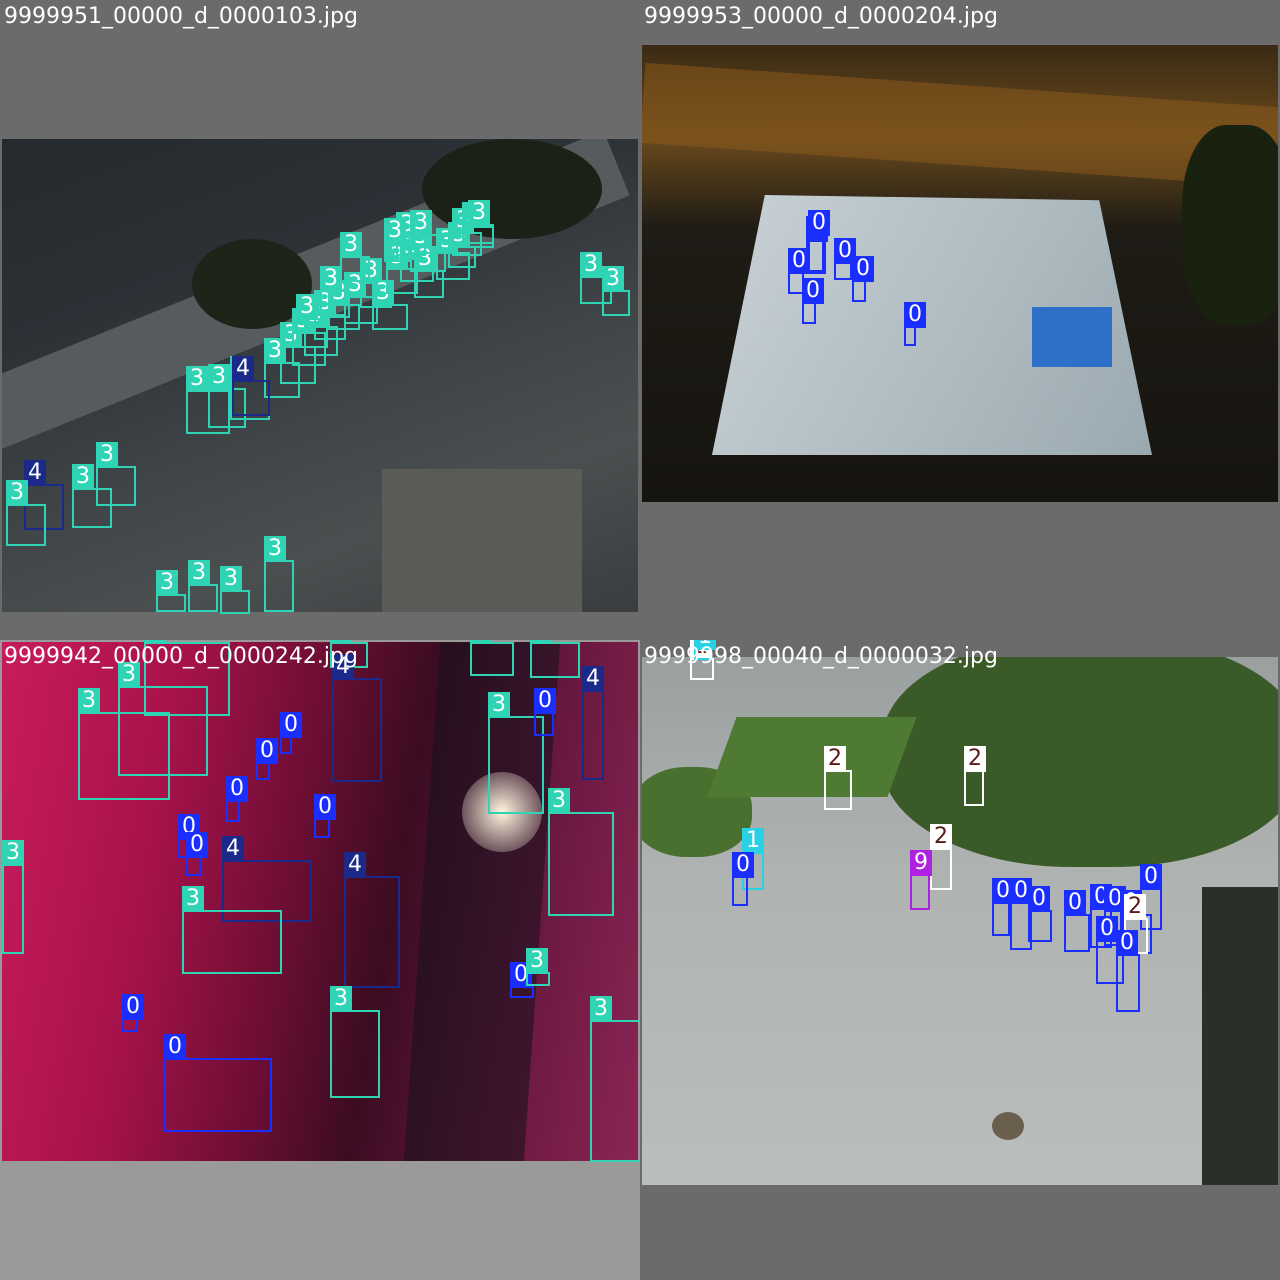 Image resolution: width=1280 pixels, height=1280 pixels. What do you see at coordinates (921, 863) in the screenshot?
I see `detection-class-label: 9` at bounding box center [921, 863].